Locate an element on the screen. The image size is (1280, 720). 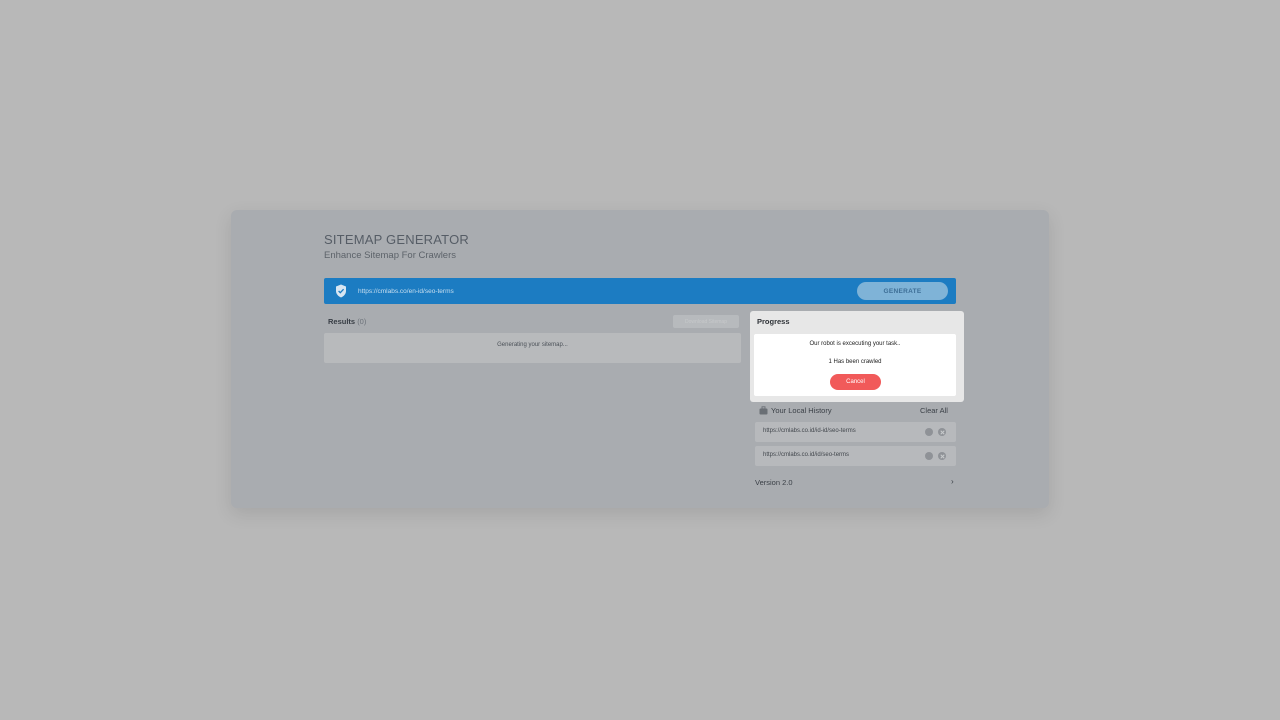
history-url: https://cmlabs.co.id/id-id/seo-terms is located at coordinates (809, 431).